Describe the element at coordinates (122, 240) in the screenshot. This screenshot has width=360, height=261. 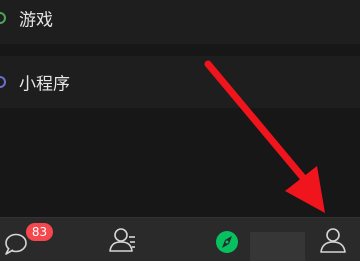
I see `contacts-icon` at that location.